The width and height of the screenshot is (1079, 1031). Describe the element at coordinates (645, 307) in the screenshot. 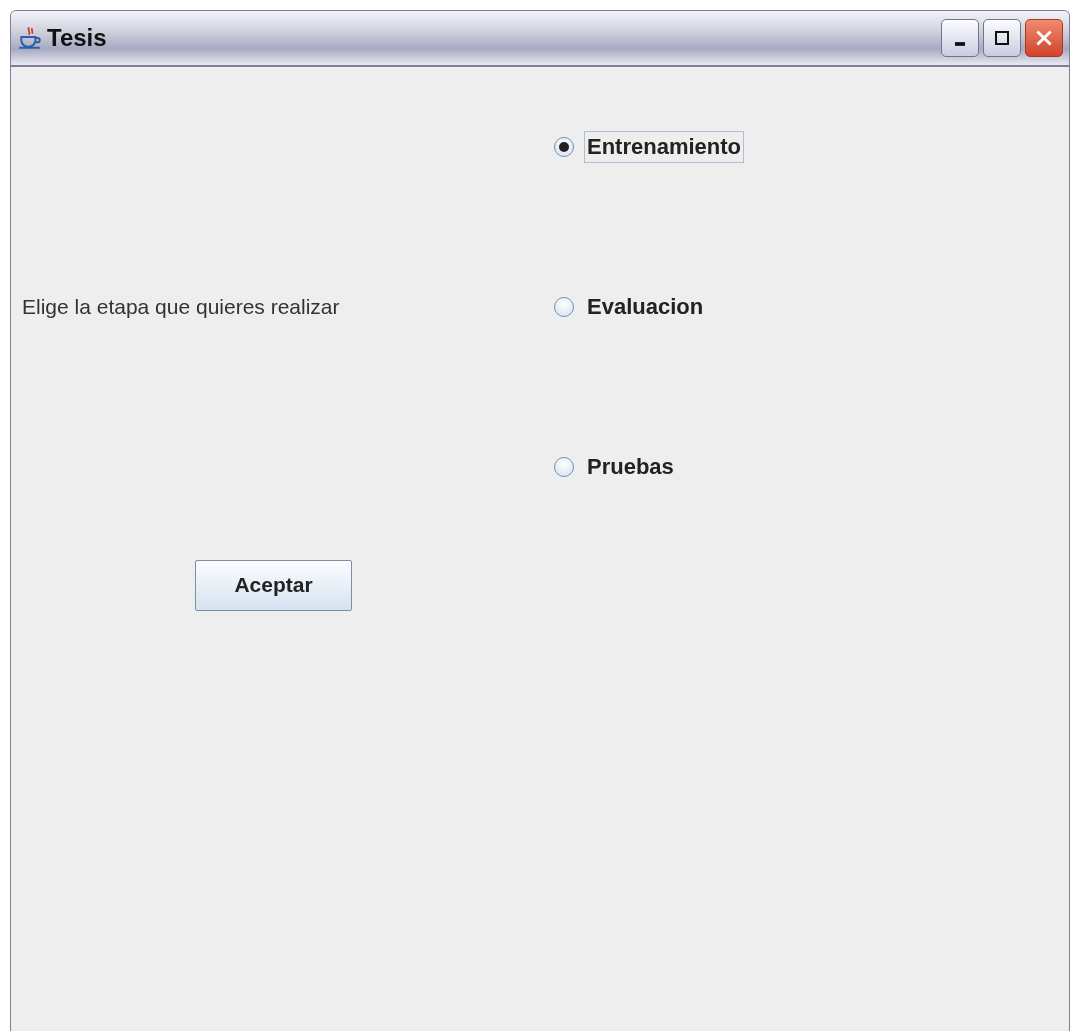

I see `option-label: Evaluacion` at that location.